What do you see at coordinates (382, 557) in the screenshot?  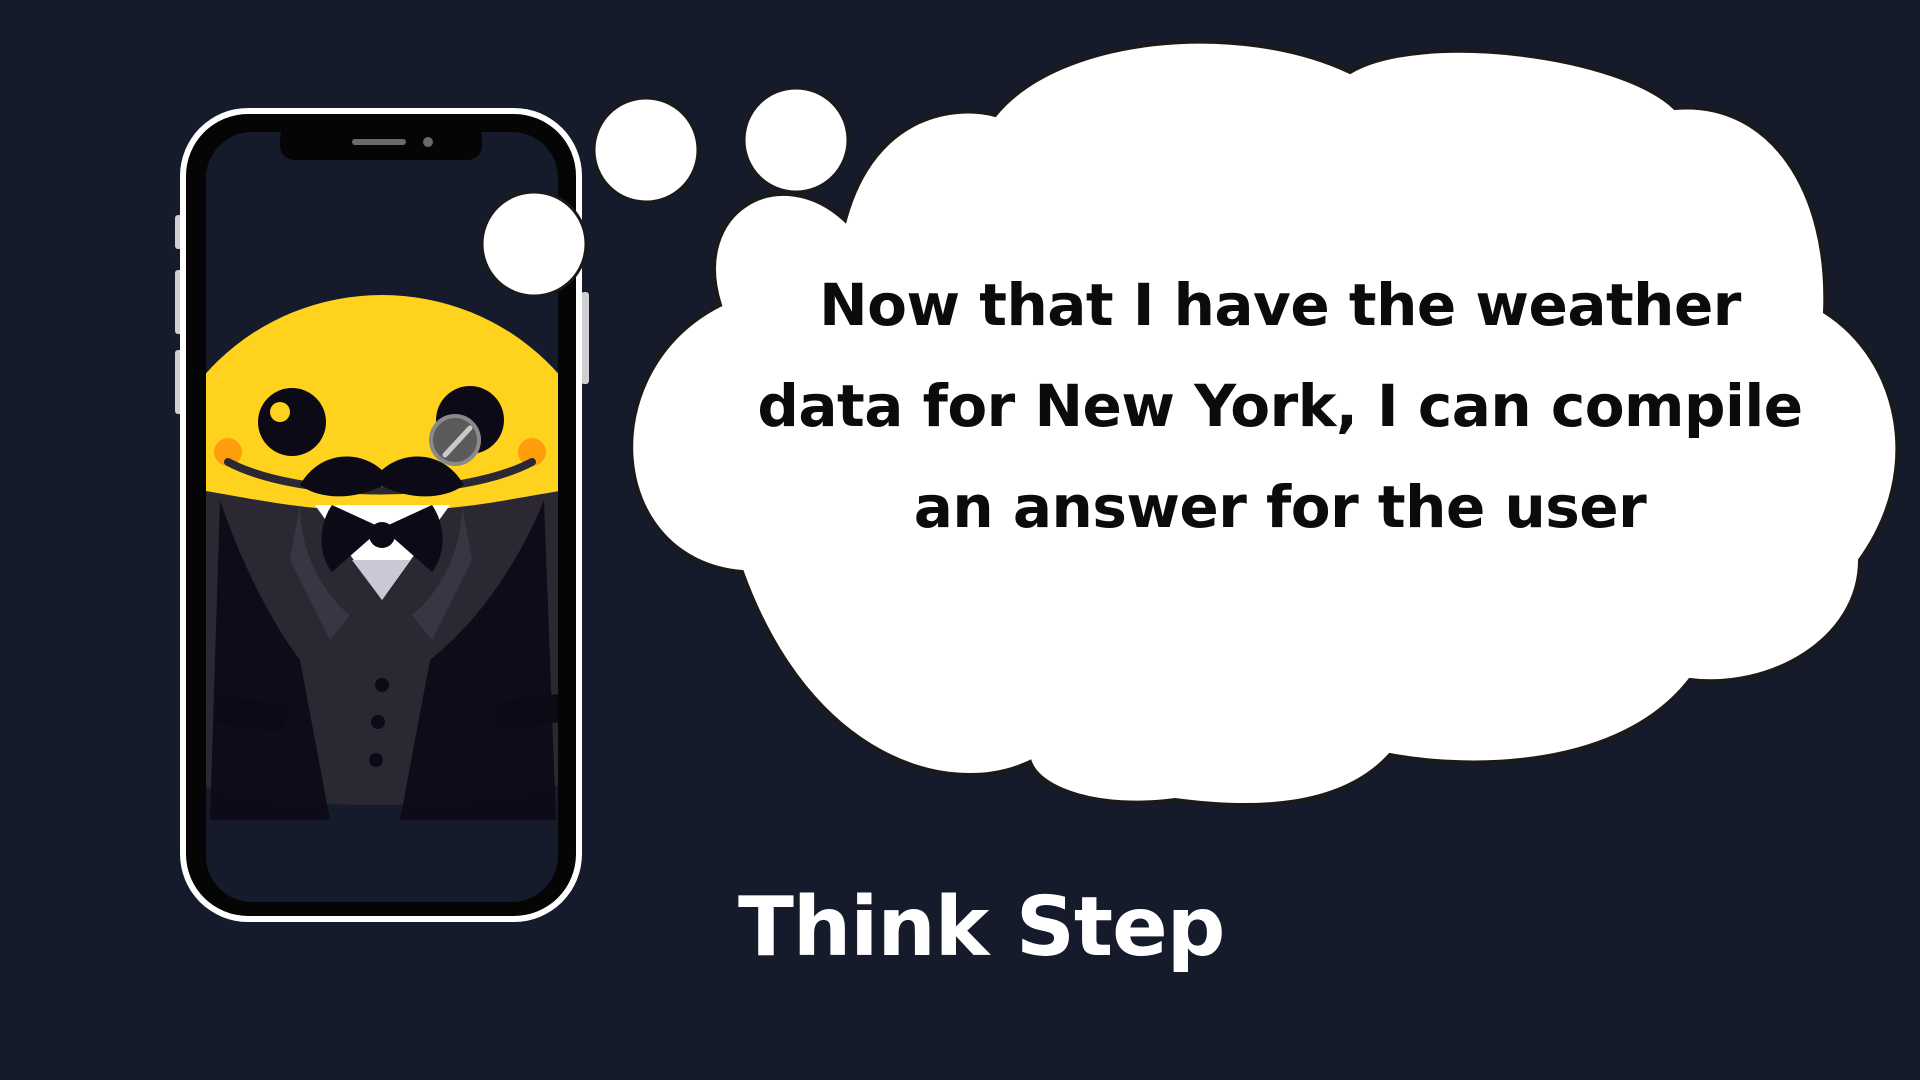 I see `hugging-face-butler-icon` at bounding box center [382, 557].